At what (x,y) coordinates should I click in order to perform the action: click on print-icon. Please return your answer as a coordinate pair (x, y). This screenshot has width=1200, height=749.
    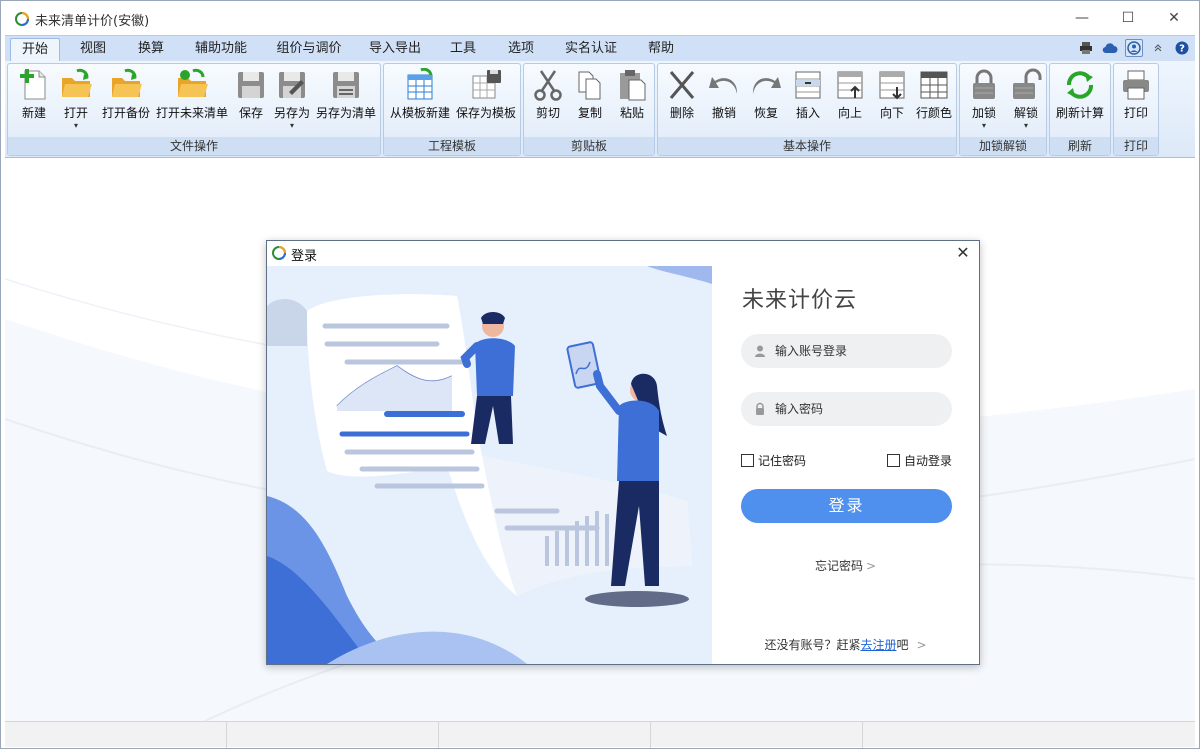
    Looking at the image, I should click on (1136, 85).